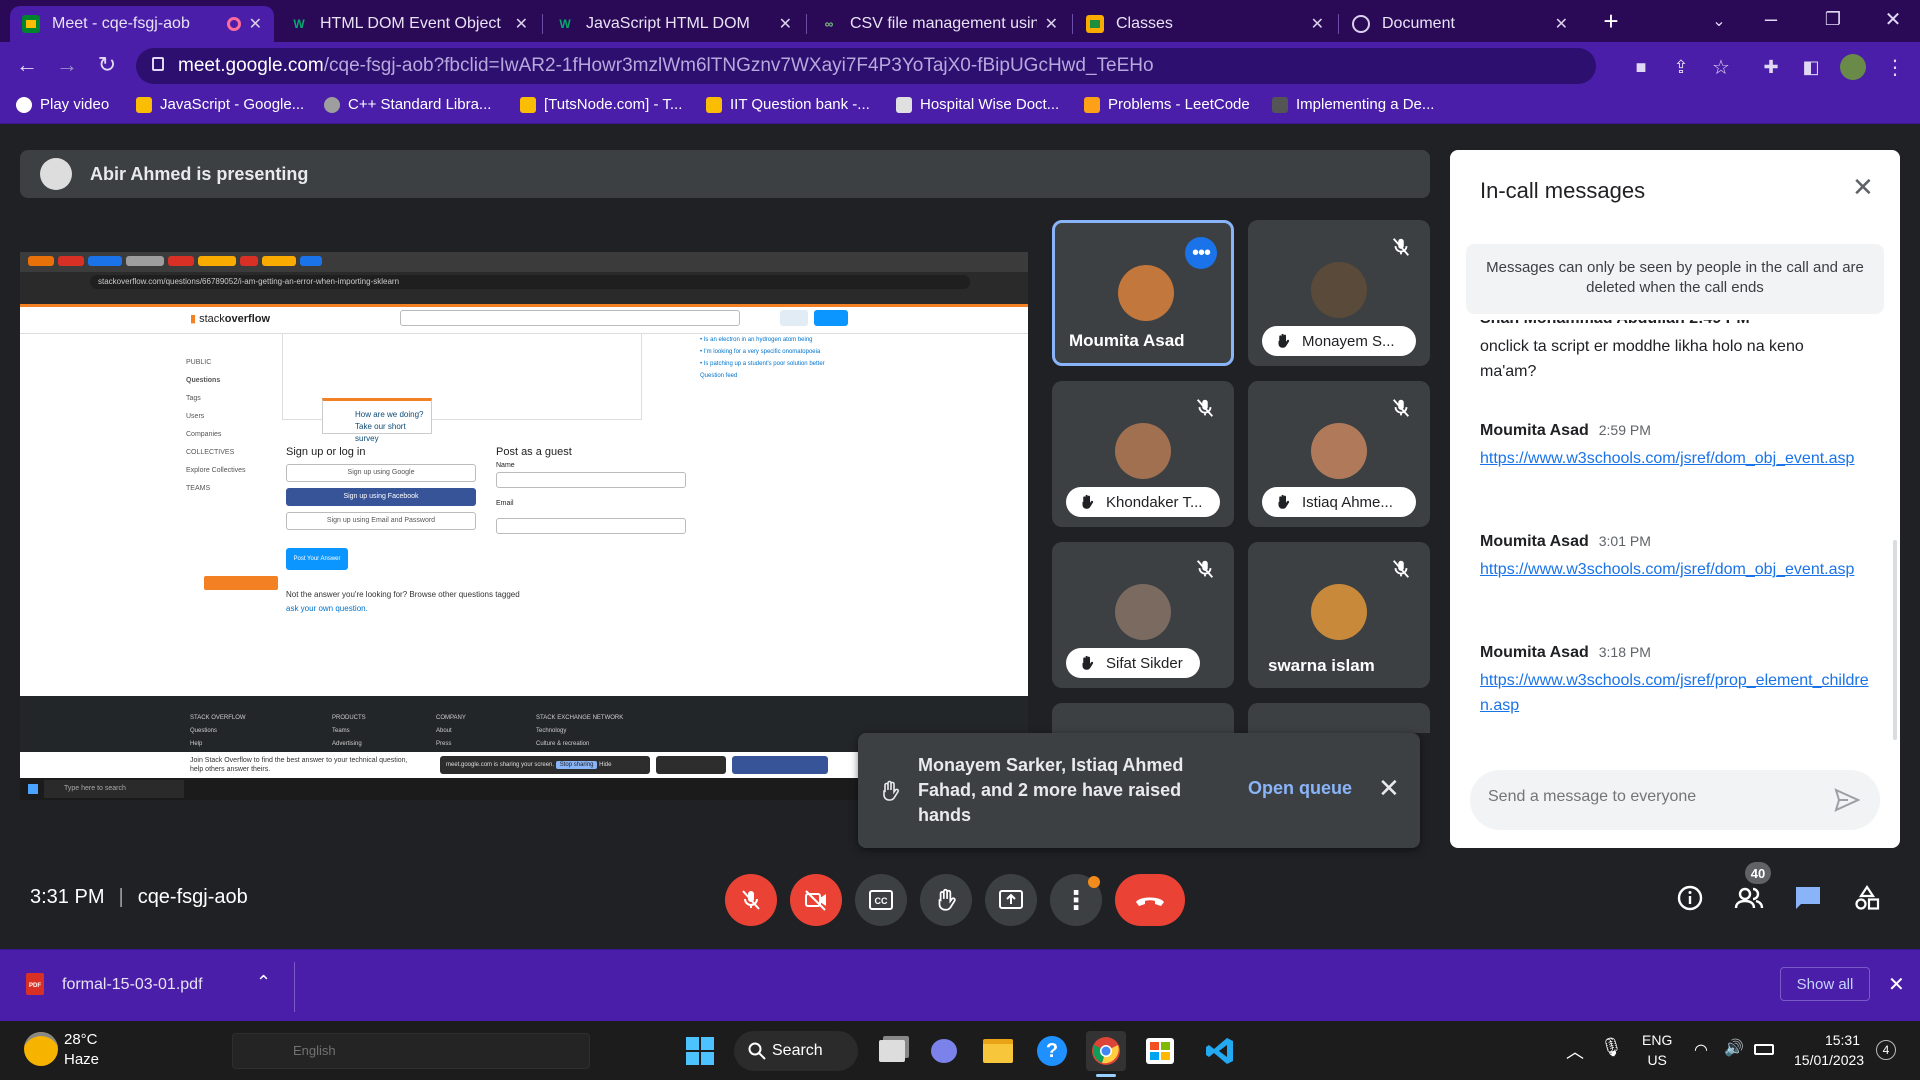  What do you see at coordinates (605, 765) in the screenshot?
I see `hide-label: Hide` at bounding box center [605, 765].